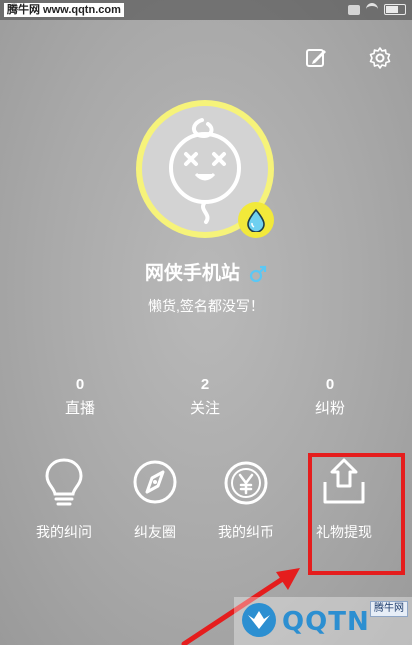 The image size is (412, 645). What do you see at coordinates (205, 384) in the screenshot?
I see `stat-count: 2` at bounding box center [205, 384].